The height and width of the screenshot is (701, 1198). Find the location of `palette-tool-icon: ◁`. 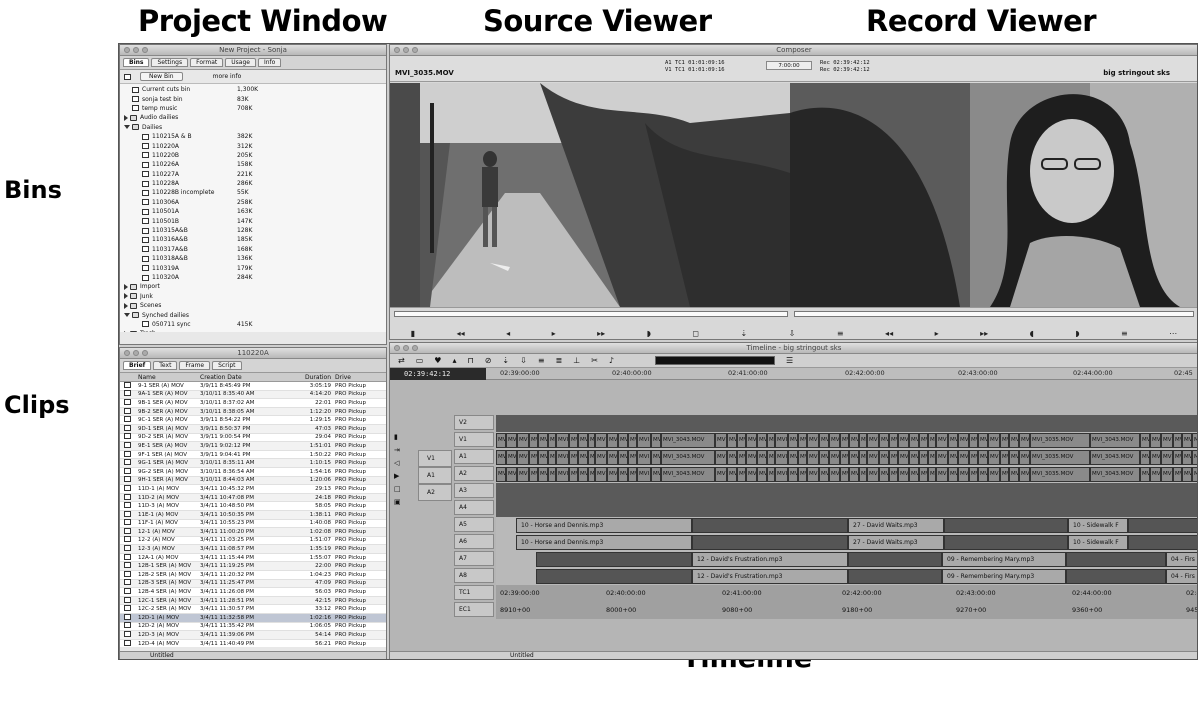

palette-tool-icon: ◁ is located at coordinates (401, 463).